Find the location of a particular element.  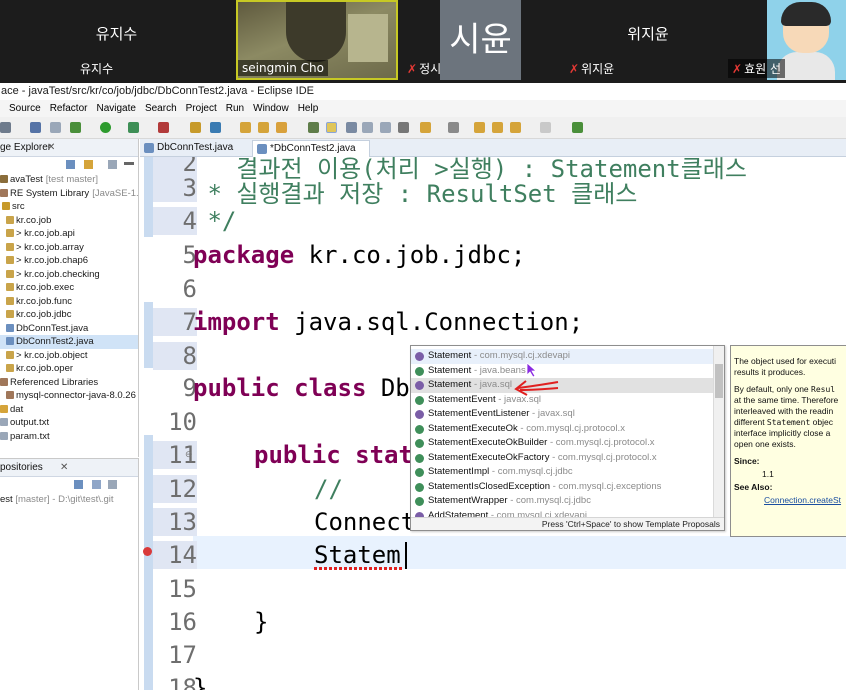

fold-icon: ⊖ is located at coordinates (189, 454).